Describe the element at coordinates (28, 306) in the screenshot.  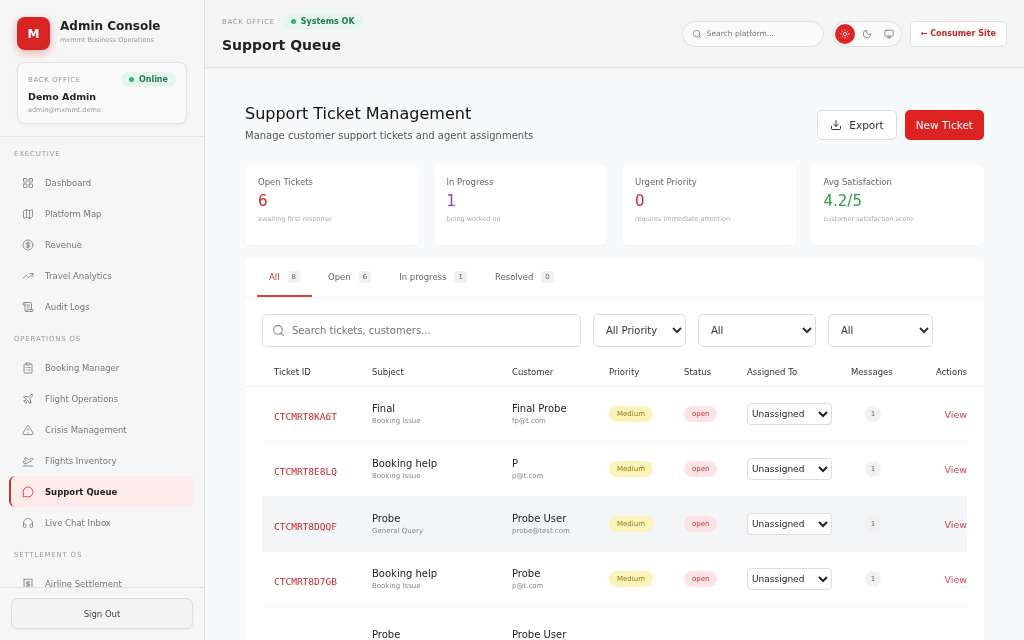
I see `scroll-icon` at that location.